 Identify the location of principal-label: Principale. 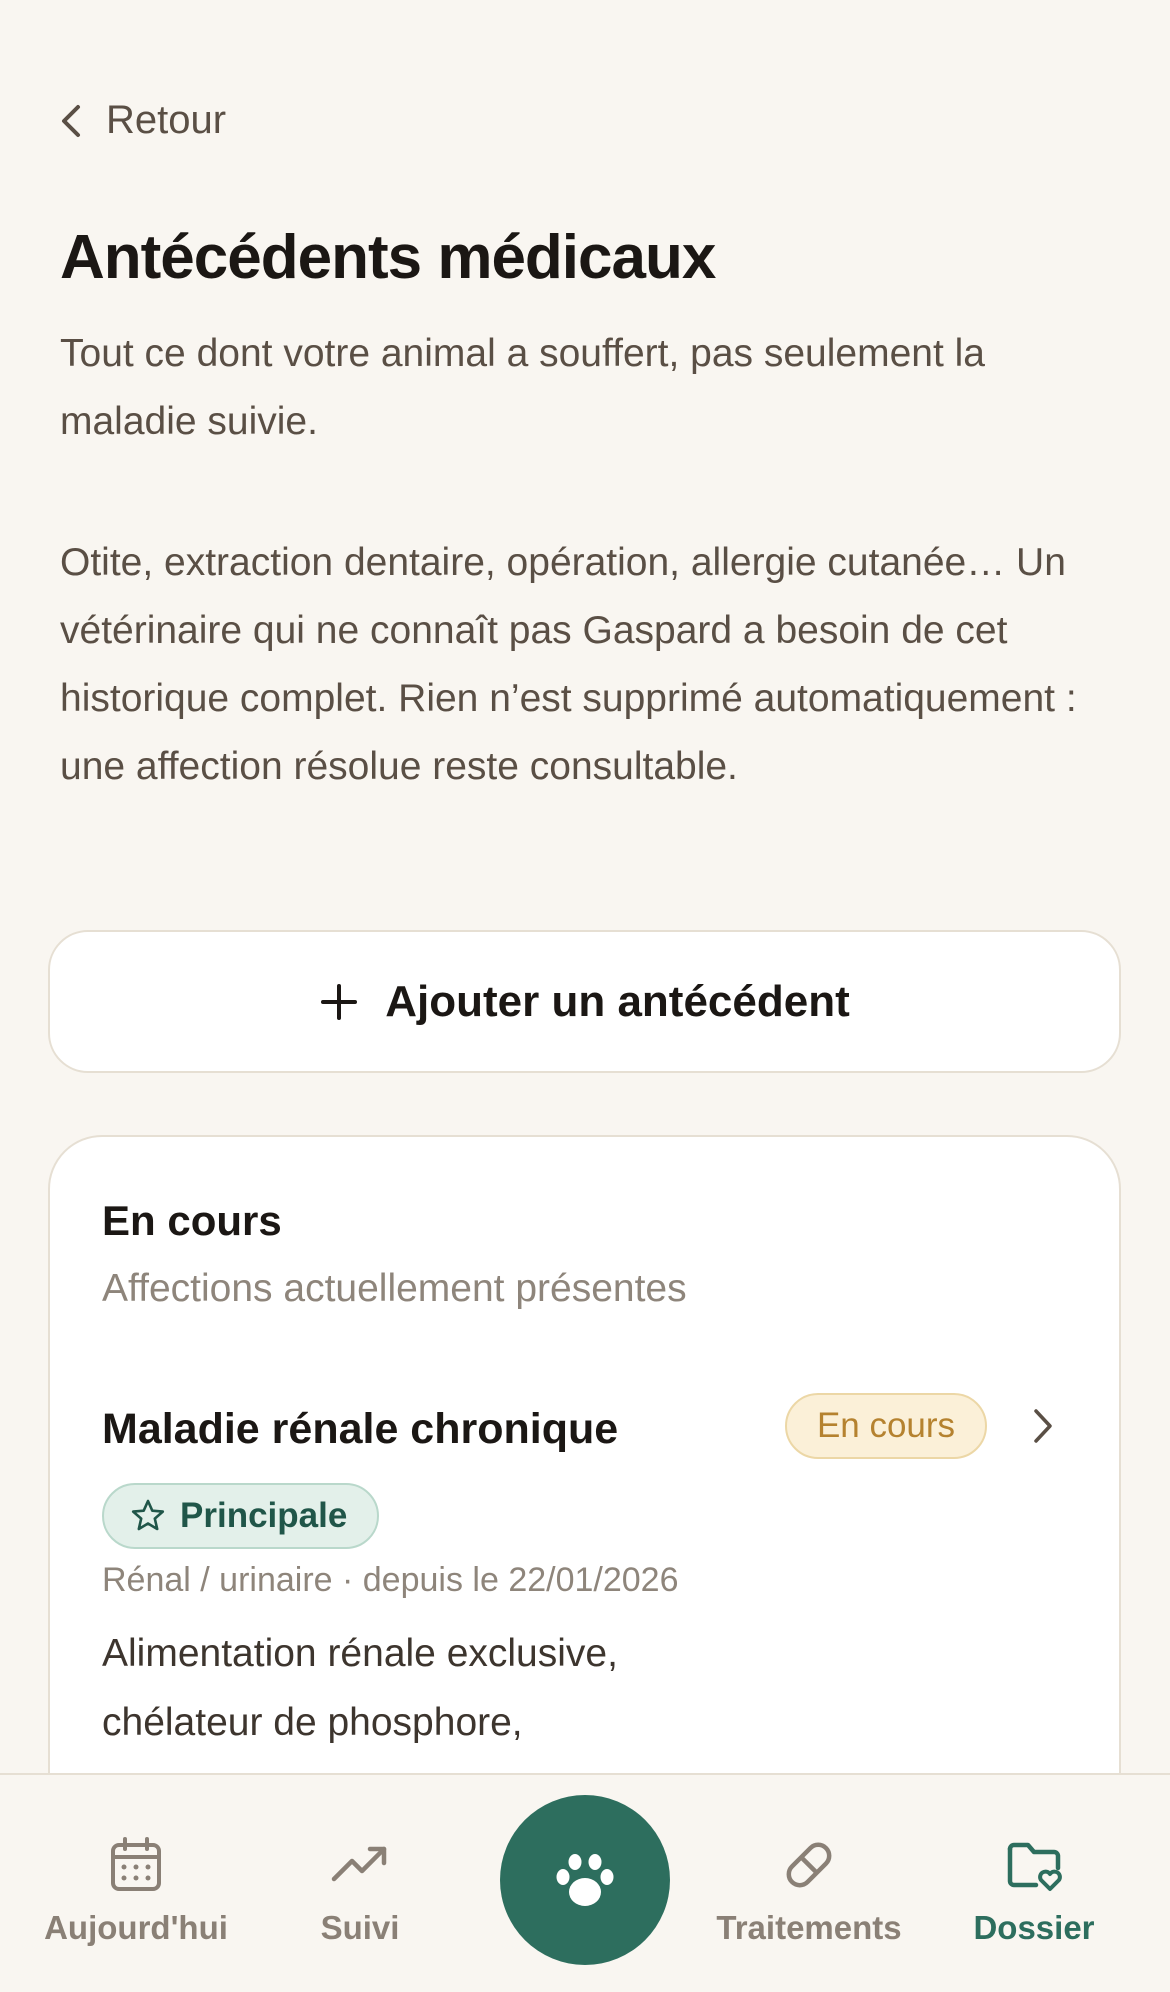
(264, 1515).